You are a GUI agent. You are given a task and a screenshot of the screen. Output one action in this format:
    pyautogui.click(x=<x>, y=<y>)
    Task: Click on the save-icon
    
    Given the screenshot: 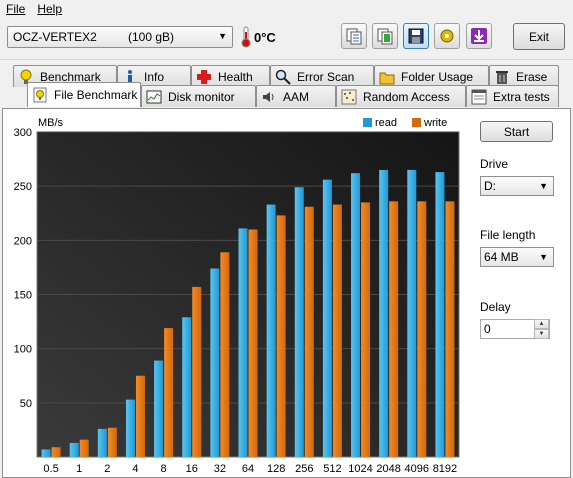 What is the action you would take?
    pyautogui.click(x=416, y=36)
    